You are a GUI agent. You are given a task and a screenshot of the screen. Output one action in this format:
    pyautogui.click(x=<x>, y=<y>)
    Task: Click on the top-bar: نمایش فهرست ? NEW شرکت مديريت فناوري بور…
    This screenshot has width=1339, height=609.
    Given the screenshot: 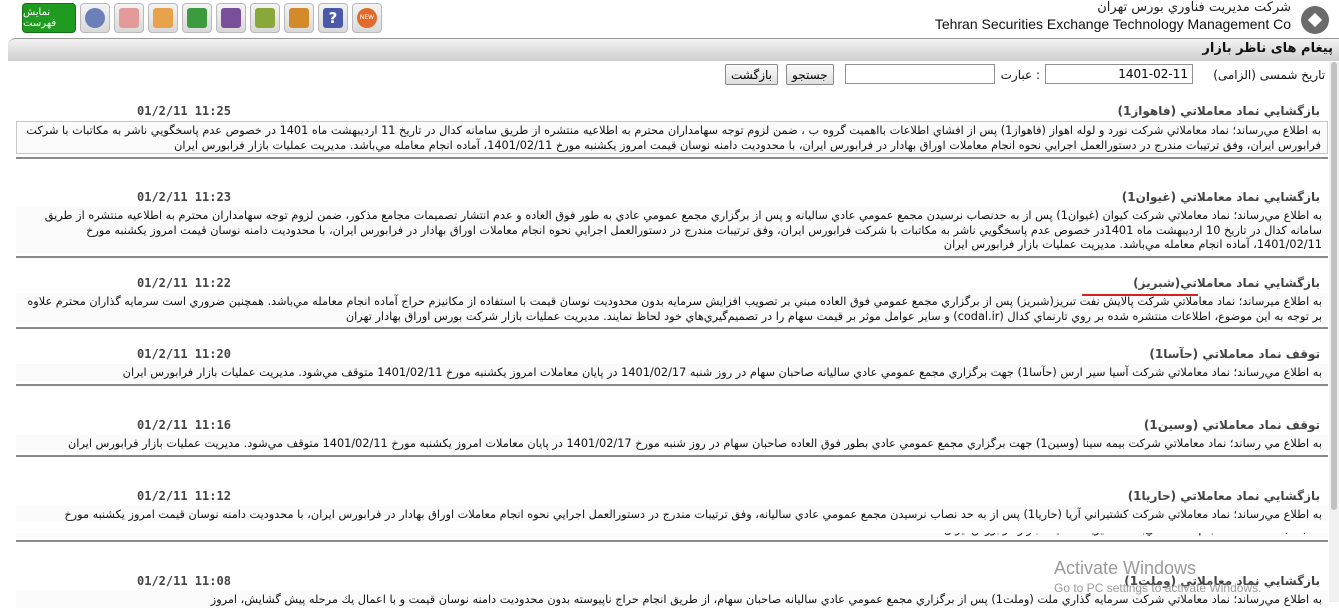 What is the action you would take?
    pyautogui.click(x=669, y=19)
    